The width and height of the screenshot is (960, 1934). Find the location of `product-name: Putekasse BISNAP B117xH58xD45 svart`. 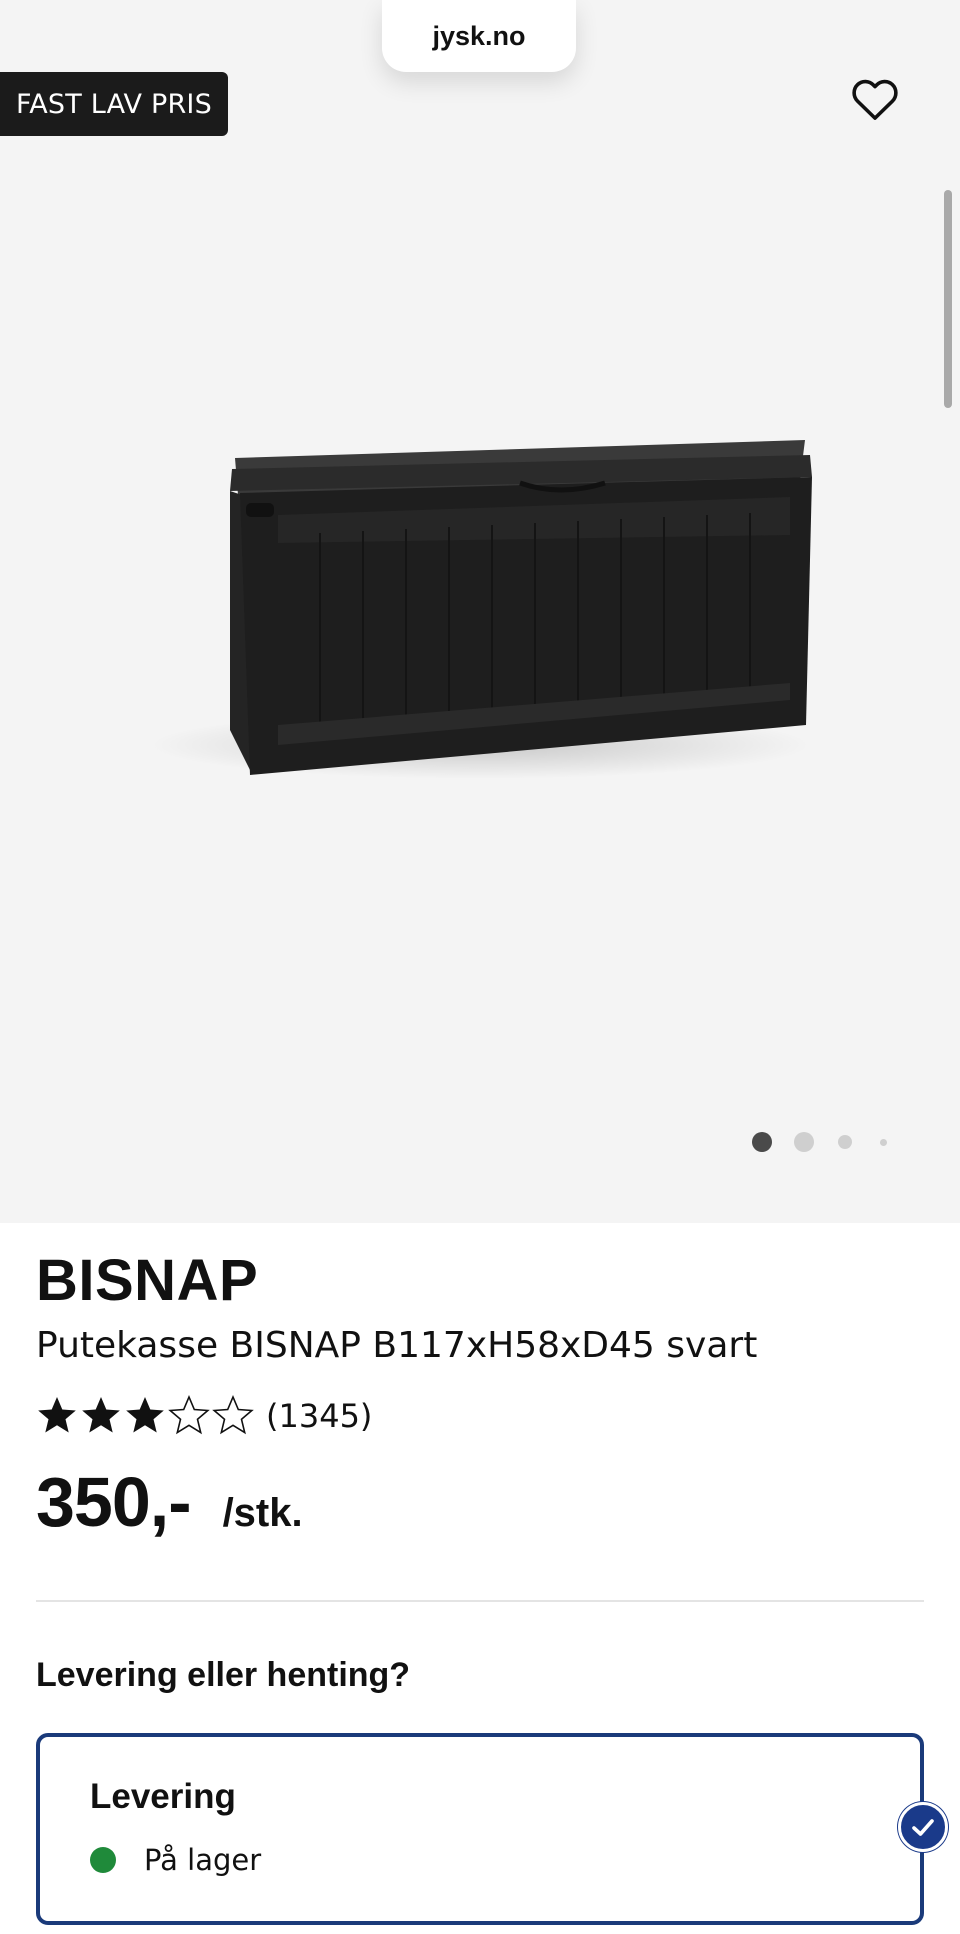

product-name: Putekasse BISNAP B117xH58xD45 svart is located at coordinates (397, 1345).